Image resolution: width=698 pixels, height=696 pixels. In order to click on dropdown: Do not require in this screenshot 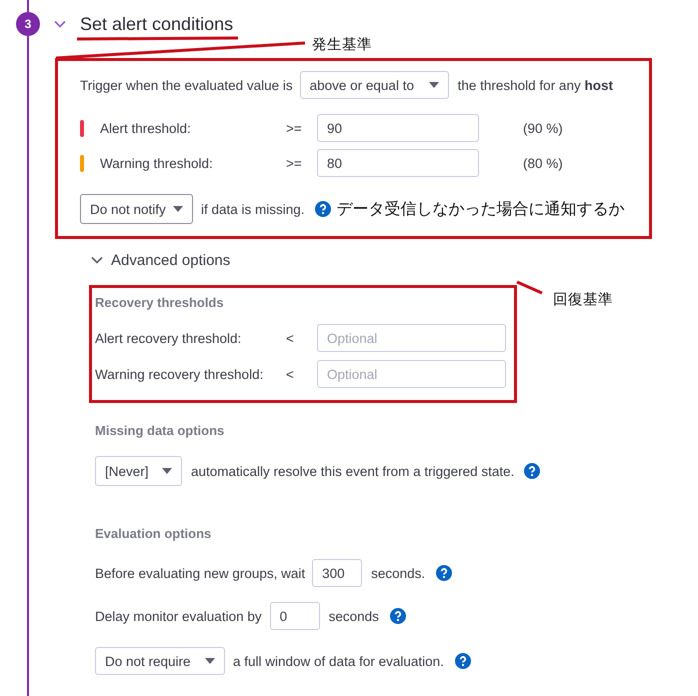, I will do `click(160, 661)`.